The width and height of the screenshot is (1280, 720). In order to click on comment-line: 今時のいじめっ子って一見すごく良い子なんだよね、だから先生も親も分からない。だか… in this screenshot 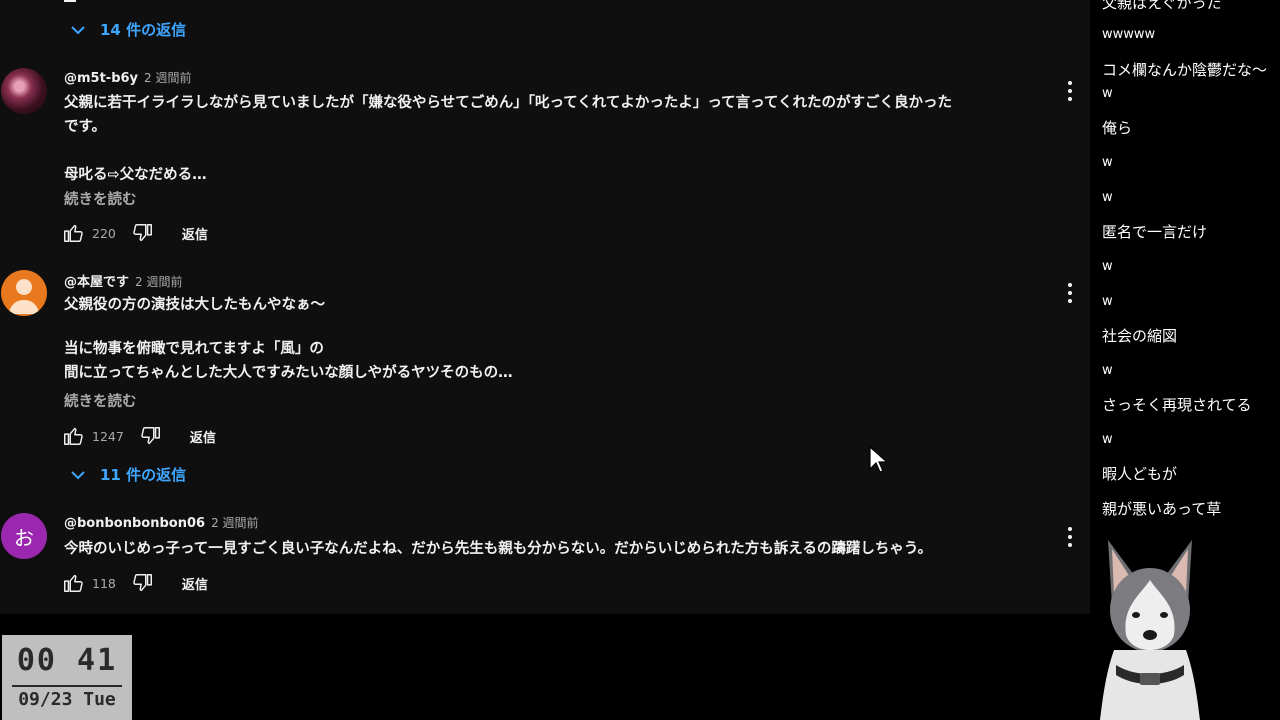, I will do `click(498, 549)`.